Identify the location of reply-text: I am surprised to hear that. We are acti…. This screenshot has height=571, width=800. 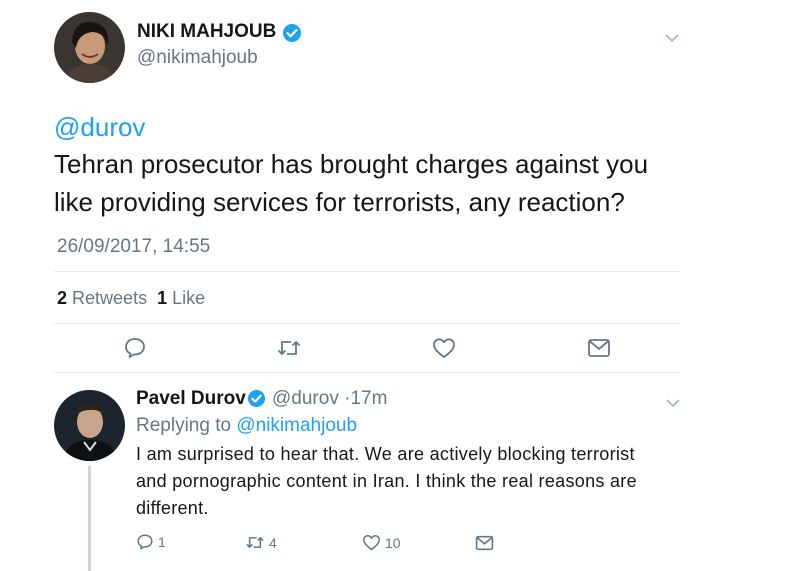
(386, 481).